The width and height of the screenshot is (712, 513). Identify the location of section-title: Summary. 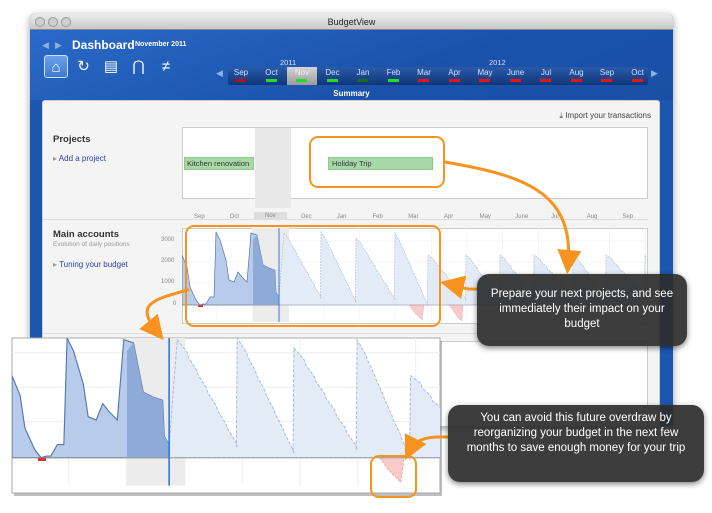
(351, 93).